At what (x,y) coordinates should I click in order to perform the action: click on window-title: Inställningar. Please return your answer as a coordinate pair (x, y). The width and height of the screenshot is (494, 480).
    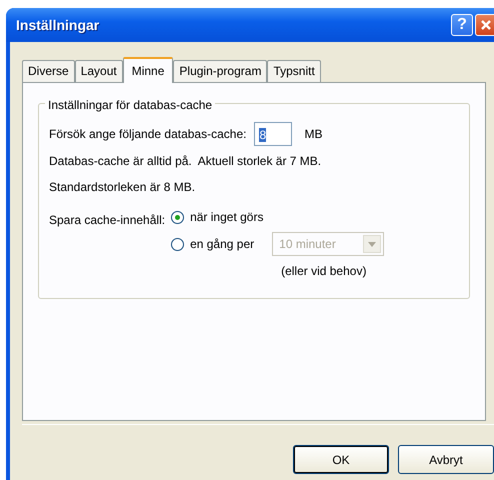
    Looking at the image, I should click on (57, 25).